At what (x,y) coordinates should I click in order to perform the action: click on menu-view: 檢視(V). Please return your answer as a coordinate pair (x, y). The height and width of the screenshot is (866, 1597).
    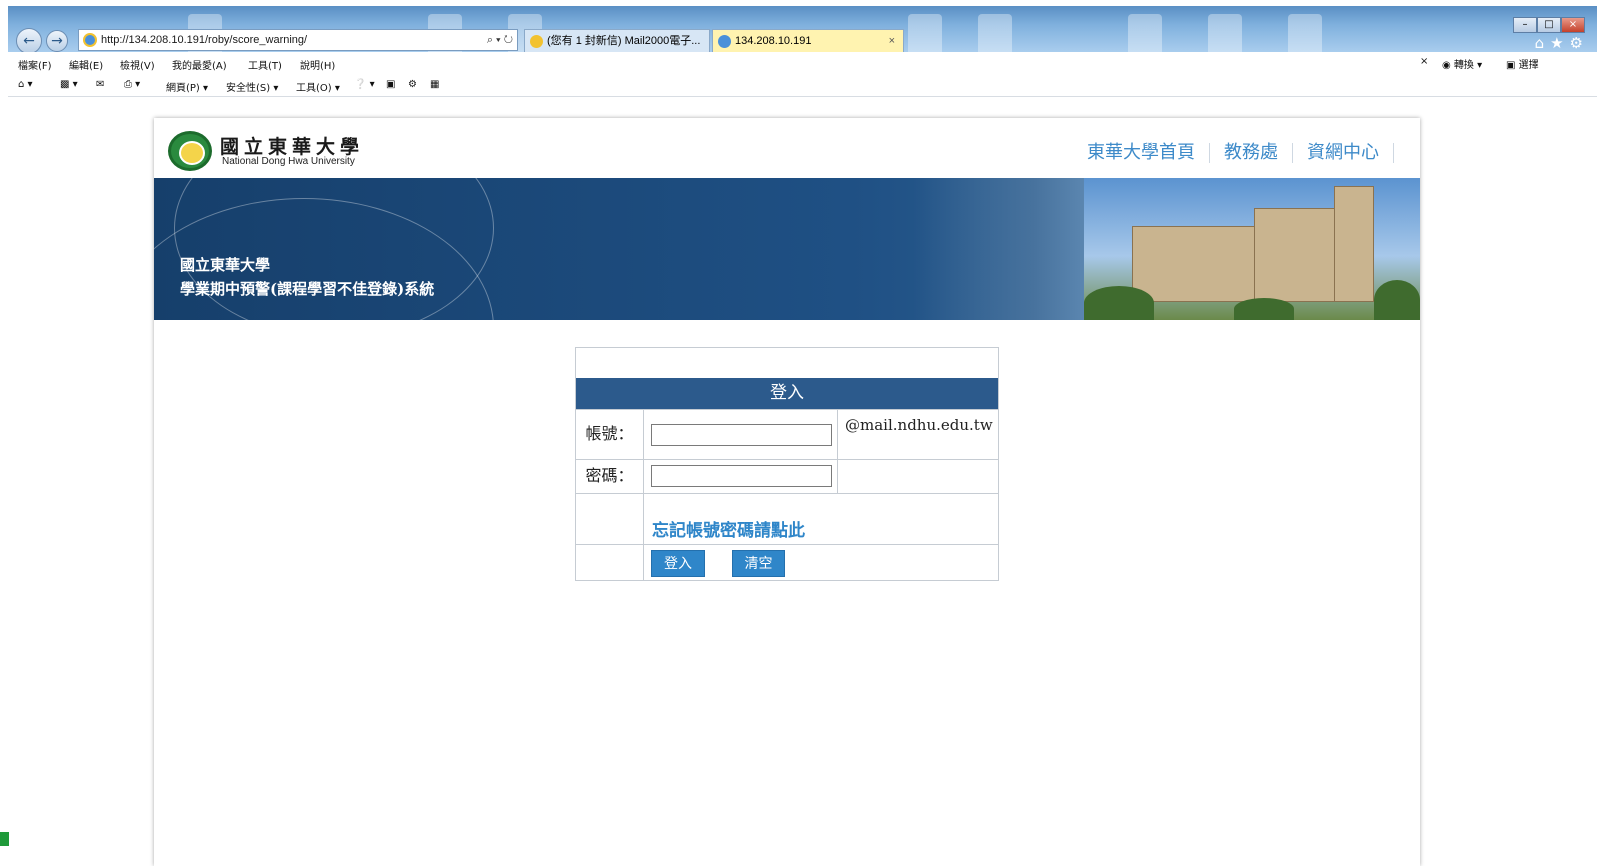
    Looking at the image, I should click on (137, 64).